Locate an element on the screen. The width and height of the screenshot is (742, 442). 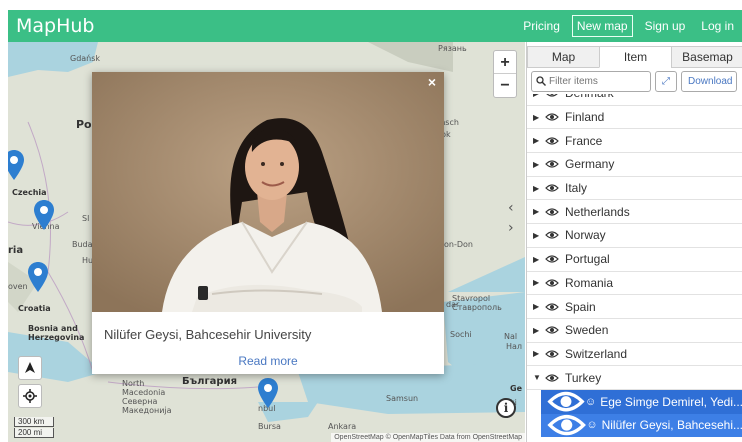
new-map-button: New map is located at coordinates (602, 26).